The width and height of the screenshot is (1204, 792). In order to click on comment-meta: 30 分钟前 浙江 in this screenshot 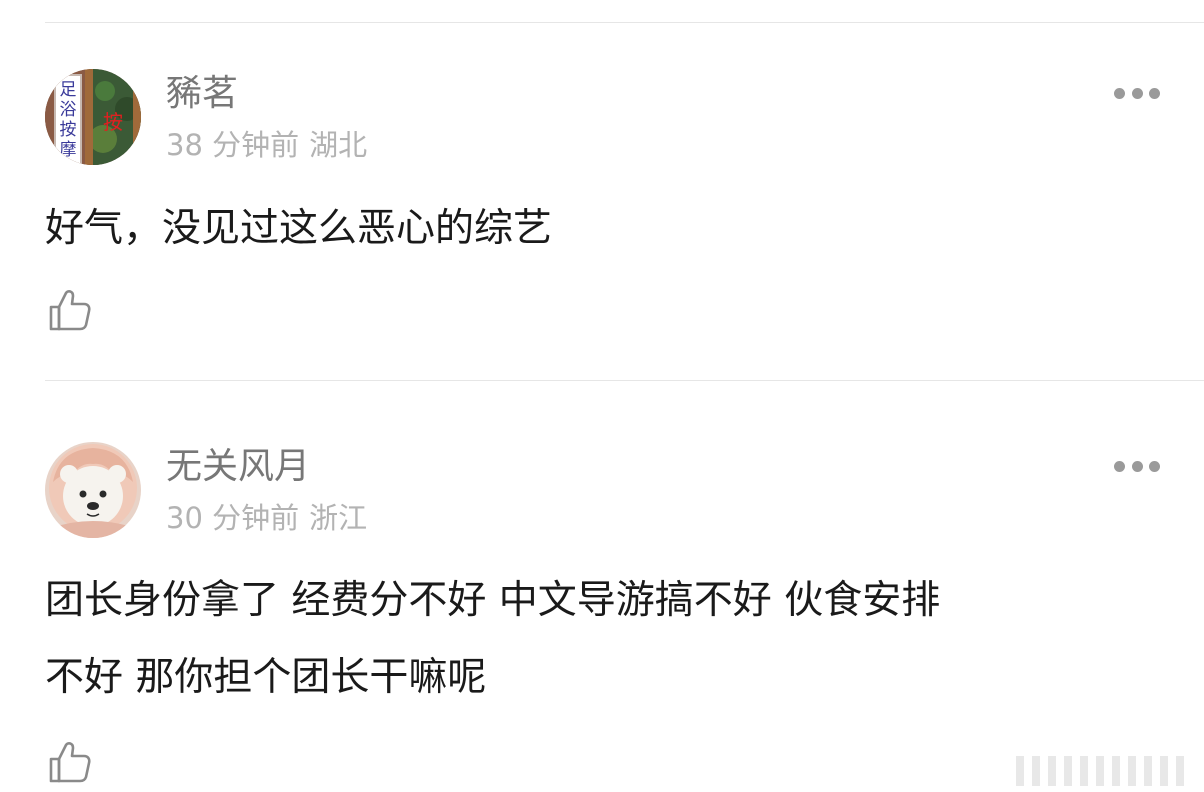, I will do `click(266, 518)`.